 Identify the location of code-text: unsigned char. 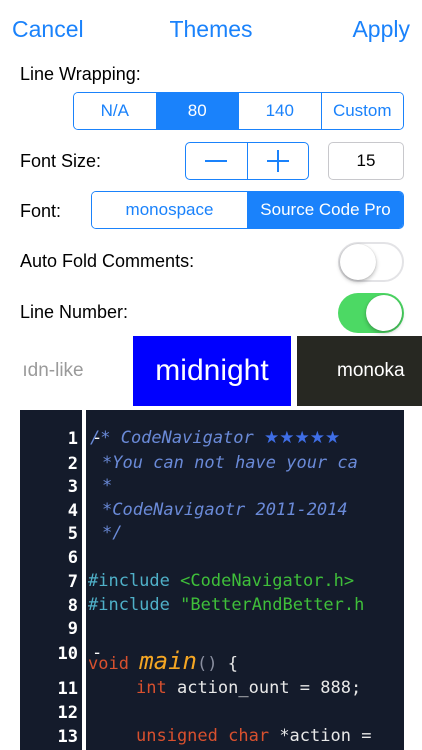
(203, 736).